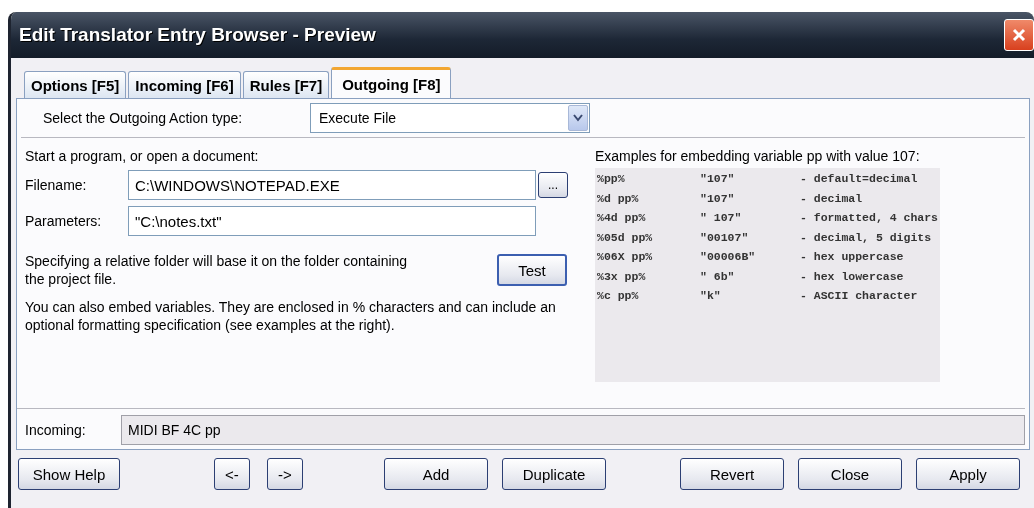  What do you see at coordinates (711, 296) in the screenshot?
I see `format-result: "k"` at bounding box center [711, 296].